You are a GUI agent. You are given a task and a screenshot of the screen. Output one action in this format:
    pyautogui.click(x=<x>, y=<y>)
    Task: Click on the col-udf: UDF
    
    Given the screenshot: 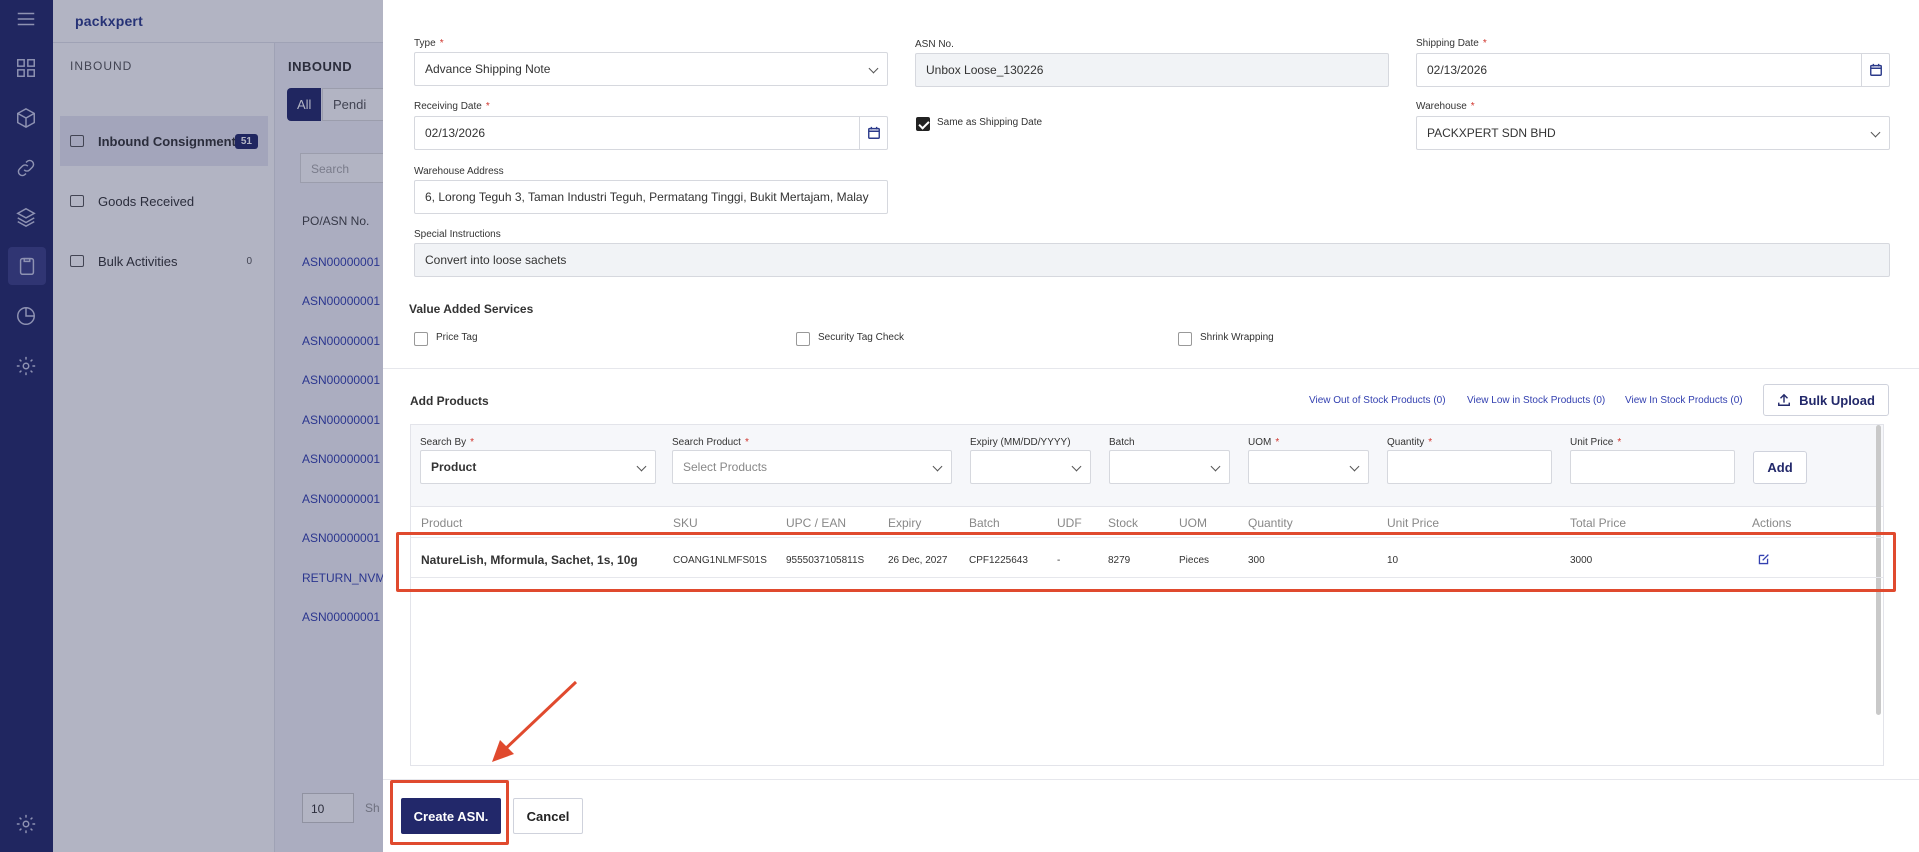 What is the action you would take?
    pyautogui.click(x=1069, y=523)
    